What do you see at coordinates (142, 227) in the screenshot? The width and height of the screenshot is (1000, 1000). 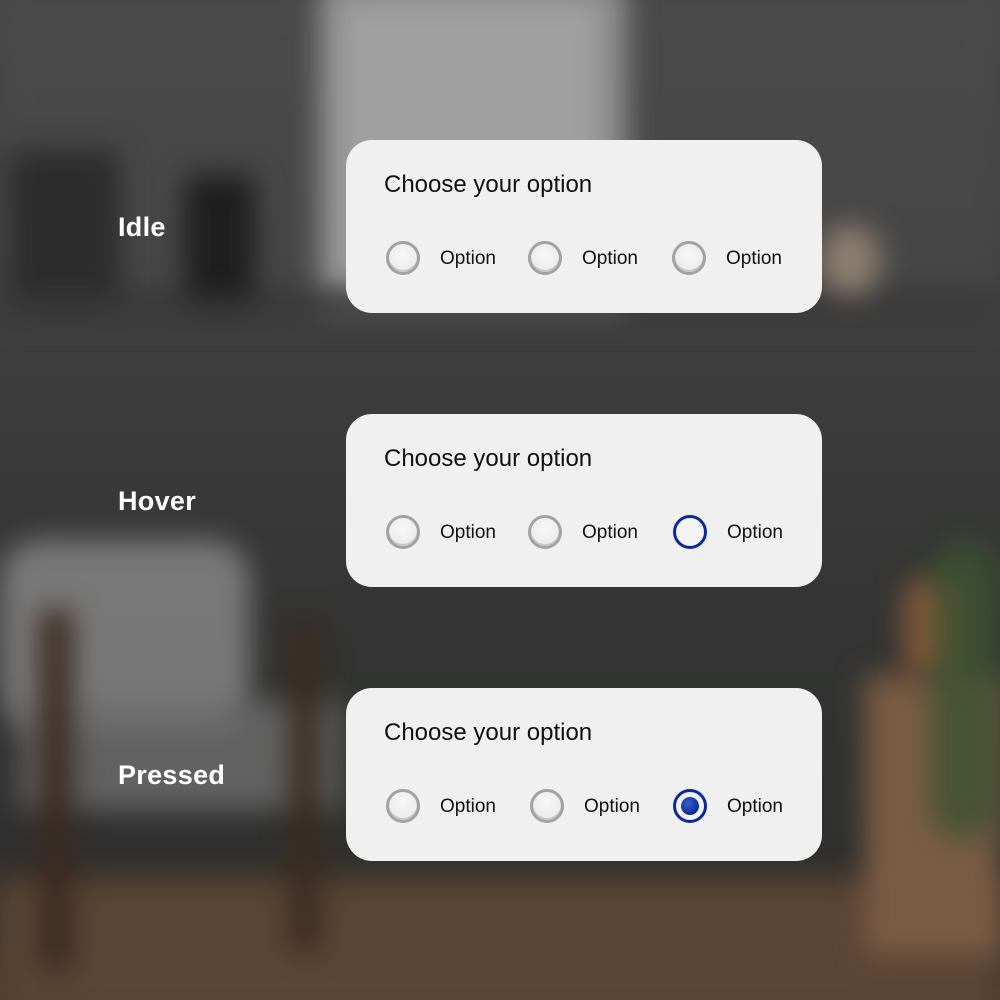 I see `state-label-idle: Idle` at bounding box center [142, 227].